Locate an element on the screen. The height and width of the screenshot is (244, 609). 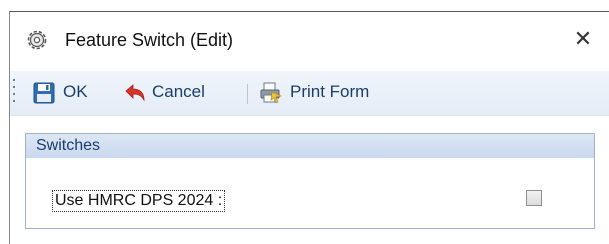
close-icon: ✕ is located at coordinates (583, 38).